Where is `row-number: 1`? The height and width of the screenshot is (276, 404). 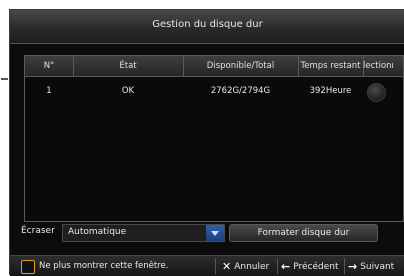 row-number: 1 is located at coordinates (49, 91).